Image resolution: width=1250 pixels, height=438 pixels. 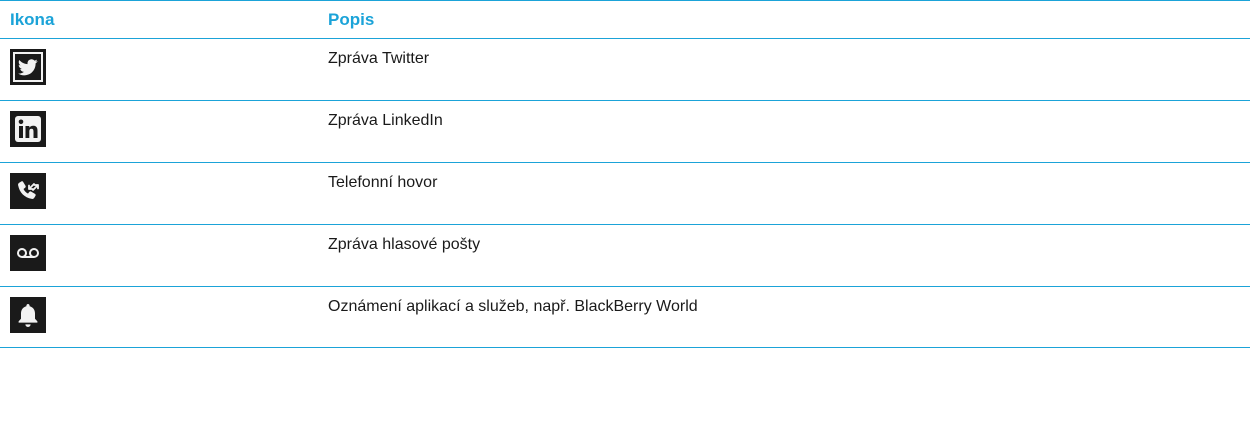 I want to click on column-header-icon: Ikona, so click(x=32, y=19).